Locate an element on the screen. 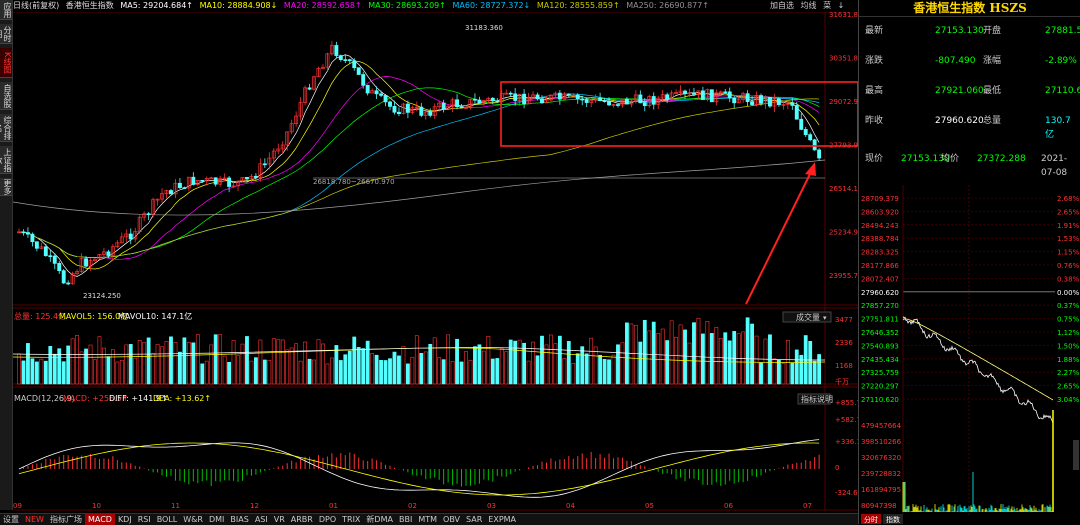 This screenshot has width=1080, height=525. left-tab-6: 更多 is located at coordinates (6, 187).